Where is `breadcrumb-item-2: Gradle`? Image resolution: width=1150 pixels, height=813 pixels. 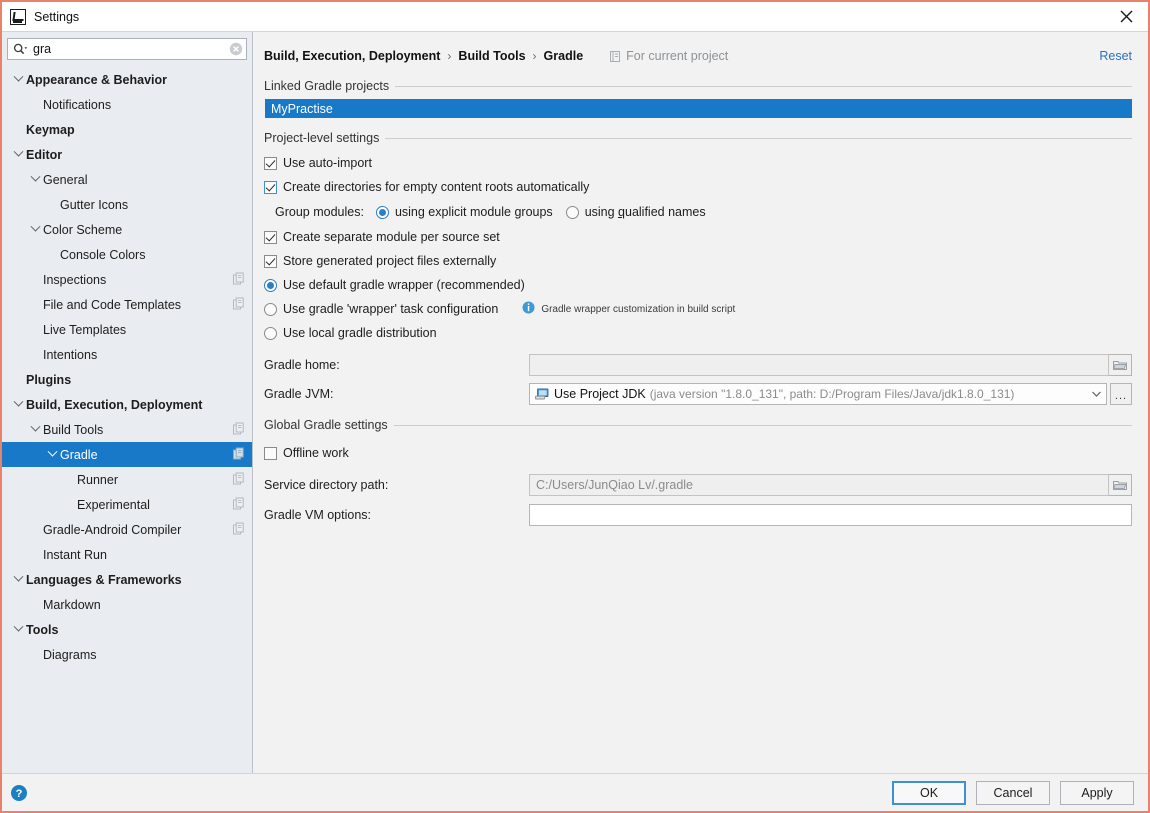 breadcrumb-item-2: Gradle is located at coordinates (563, 56).